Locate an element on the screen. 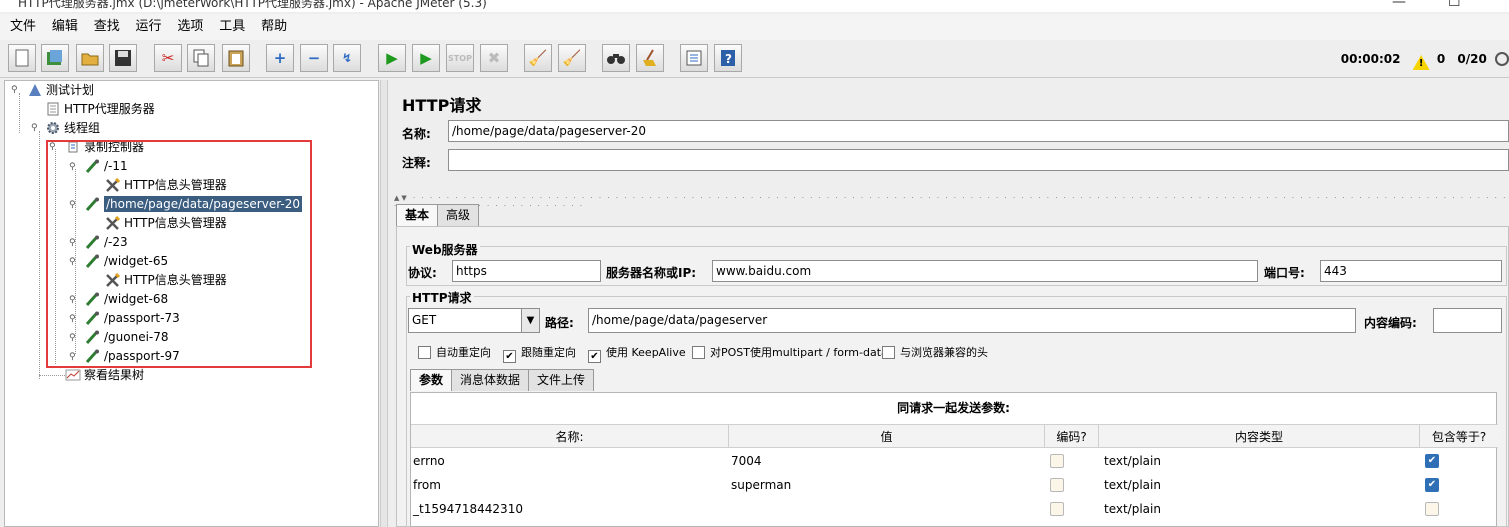 The image size is (1509, 527). tab-body-data: 消息体数据 is located at coordinates (490, 380).